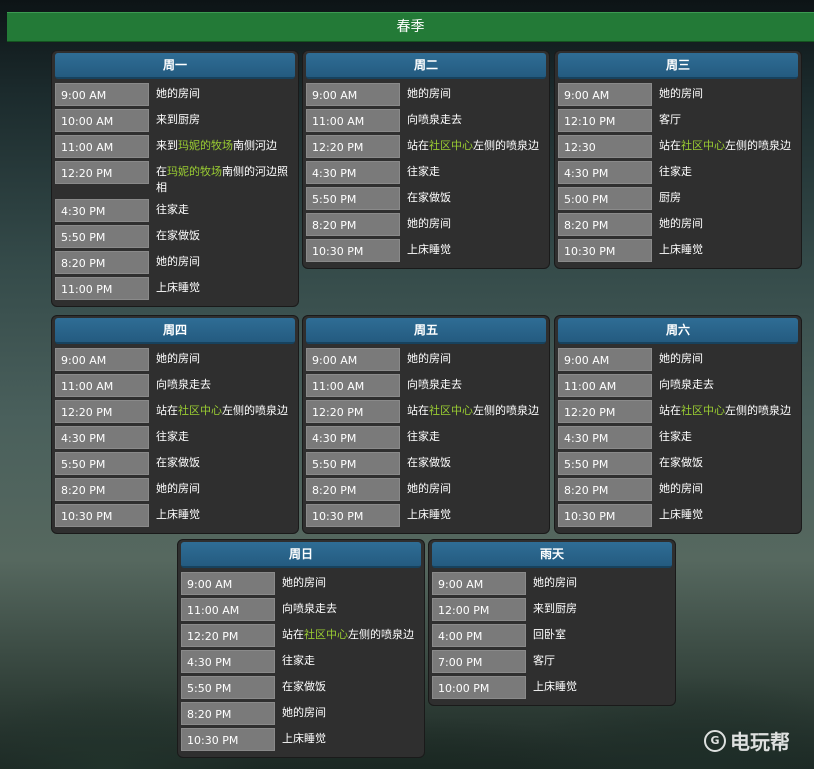  Describe the element at coordinates (175, 331) in the screenshot. I see `day-title: 周四` at that location.